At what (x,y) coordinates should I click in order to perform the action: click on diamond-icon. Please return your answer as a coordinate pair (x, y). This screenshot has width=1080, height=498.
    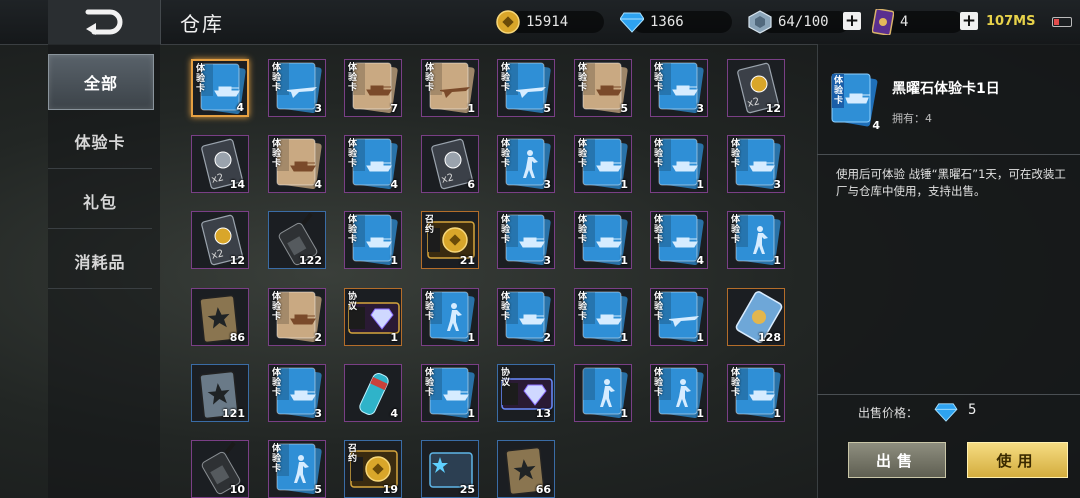
    Looking at the image, I should click on (946, 412).